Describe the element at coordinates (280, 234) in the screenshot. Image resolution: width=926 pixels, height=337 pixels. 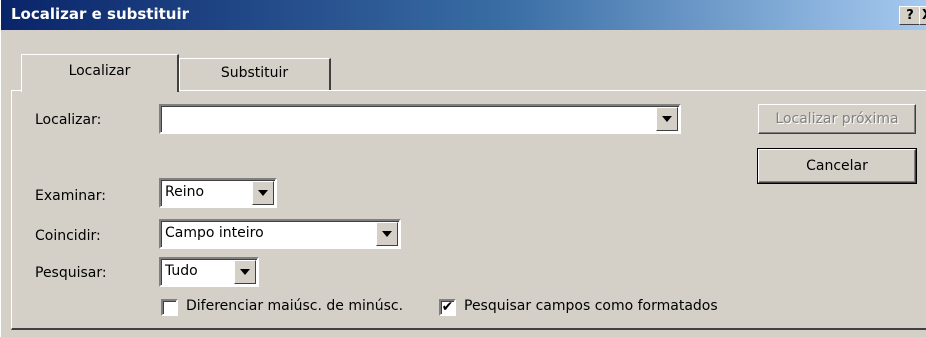
I see `match-combobox: Campo inteiro` at that location.